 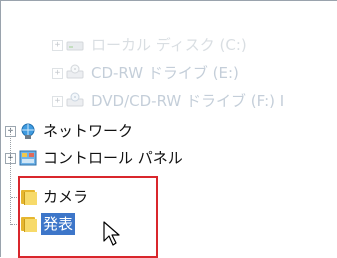 I want to click on network-icon, so click(x=28, y=131).